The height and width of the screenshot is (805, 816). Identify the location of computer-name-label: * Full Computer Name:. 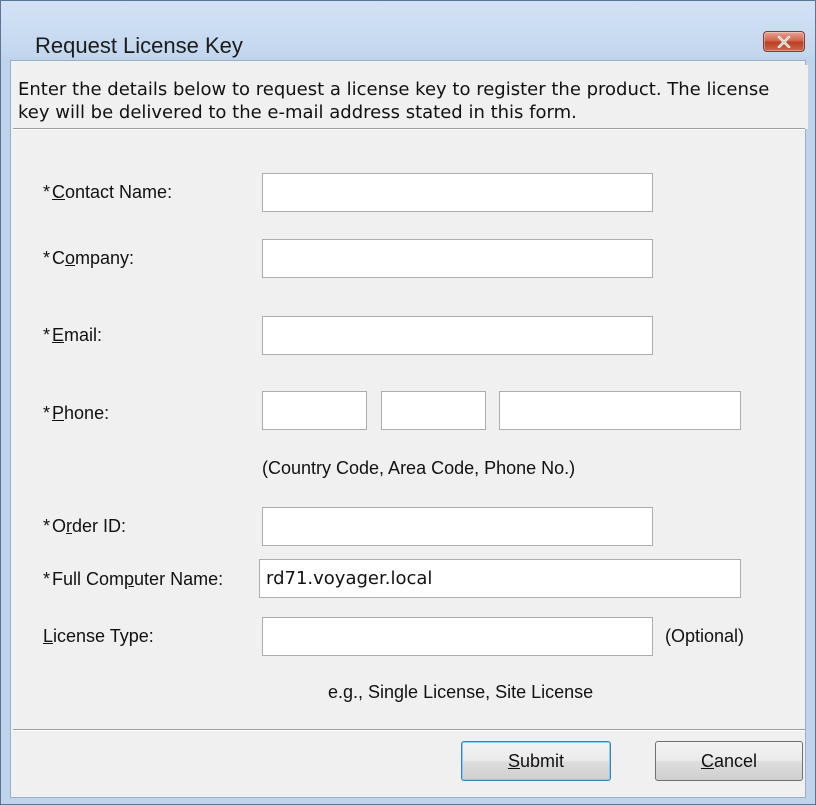
(133, 579).